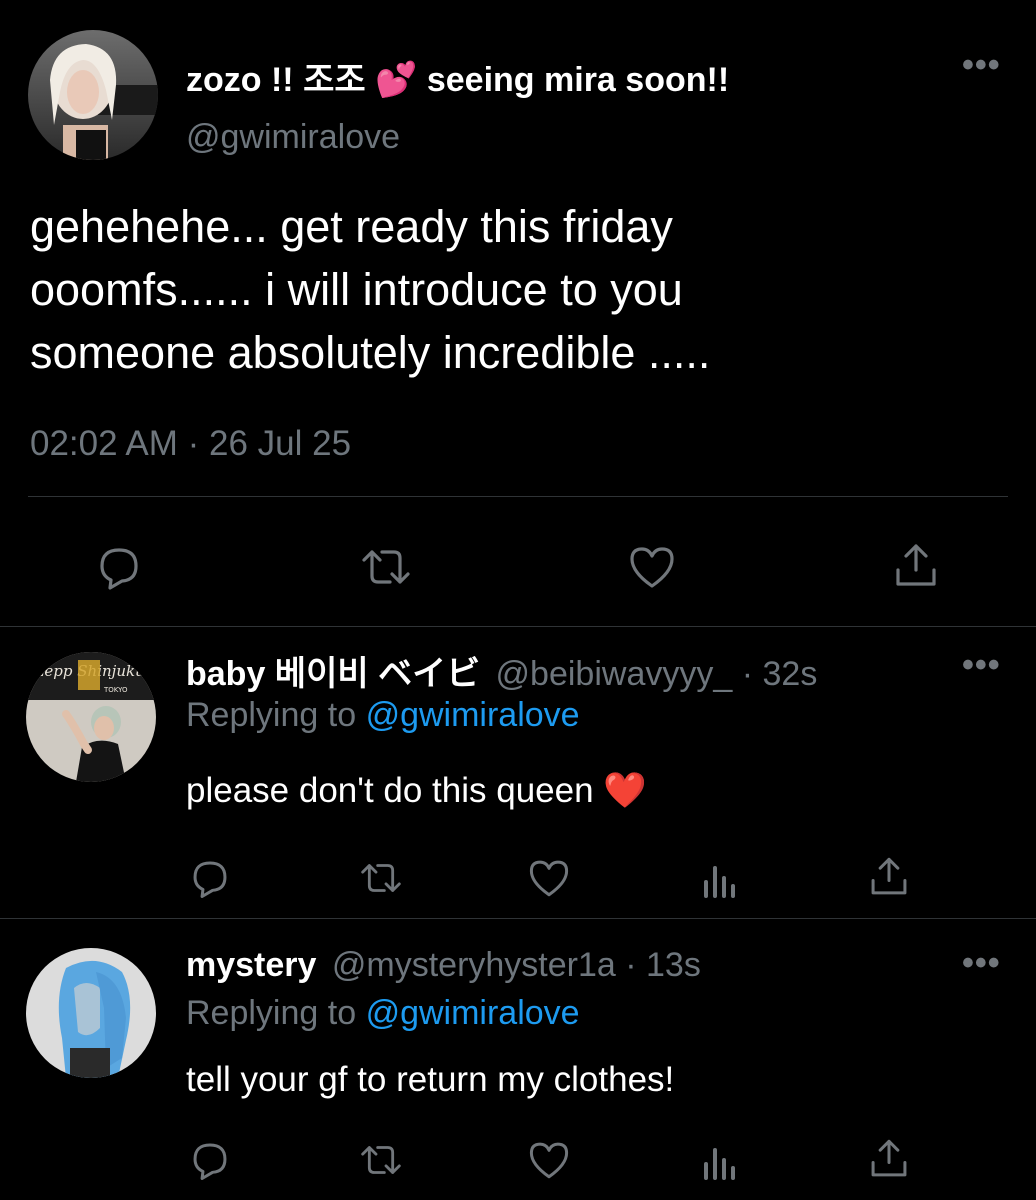 The width and height of the screenshot is (1036, 1200). Describe the element at coordinates (251, 965) in the screenshot. I see `display-name: mystery` at that location.